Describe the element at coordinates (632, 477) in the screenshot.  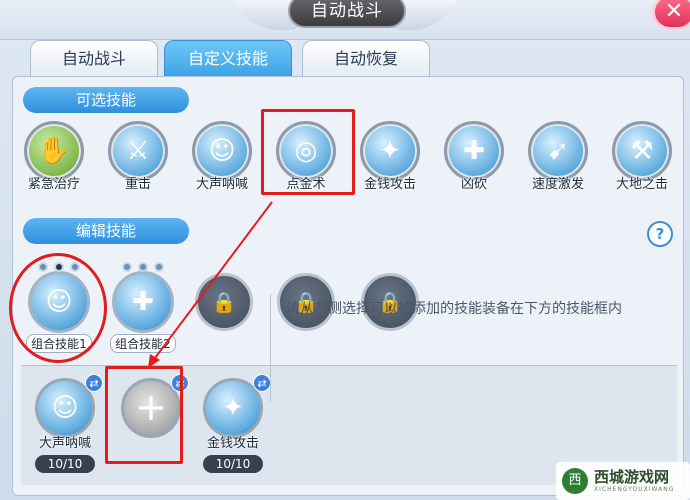
I see `watermark-title: 西城游戏网` at that location.